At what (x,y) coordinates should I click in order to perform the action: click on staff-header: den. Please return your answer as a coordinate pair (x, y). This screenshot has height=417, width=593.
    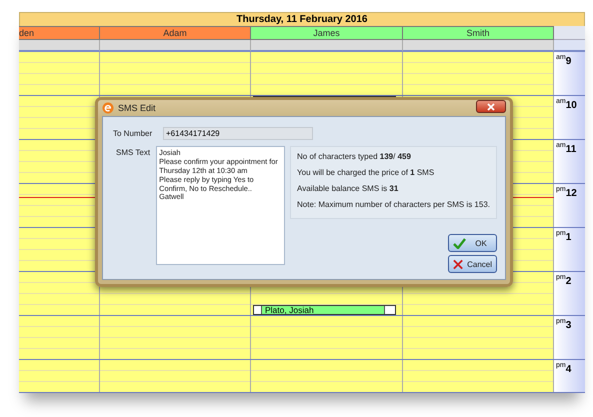
    Looking at the image, I should click on (59, 33).